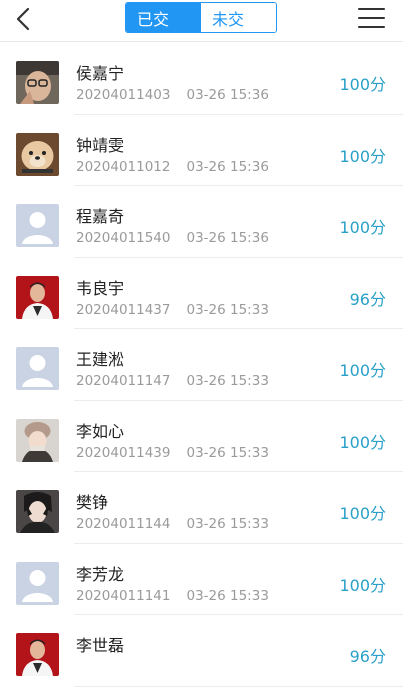 This screenshot has height=687, width=403. I want to click on student-id: 20204011439, so click(123, 452).